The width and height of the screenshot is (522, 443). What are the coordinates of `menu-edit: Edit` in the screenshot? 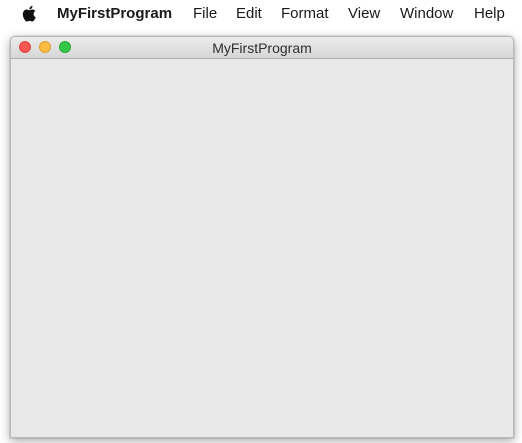 It's located at (249, 13).